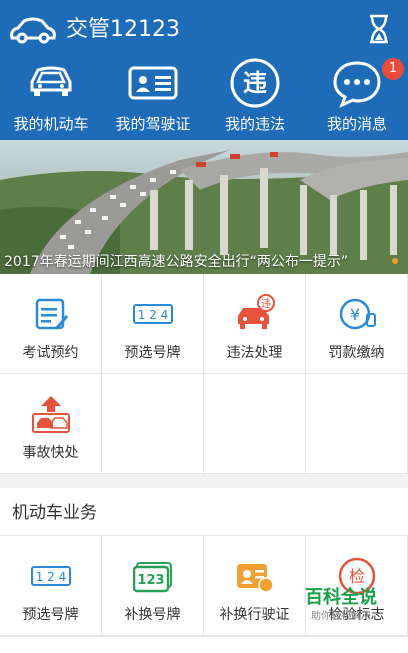 This screenshot has height=653, width=408. I want to click on message-count-badge: 1, so click(393, 69).